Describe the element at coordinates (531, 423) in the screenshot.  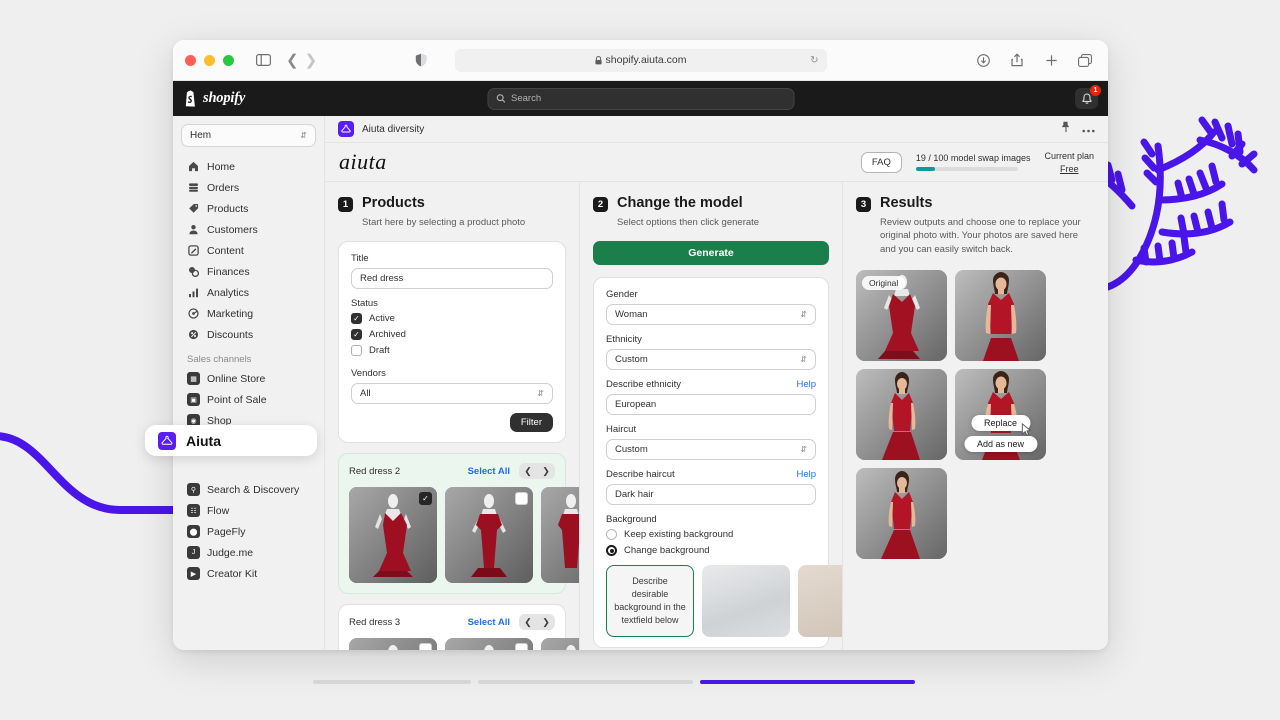
I see `filter-button: Filter` at that location.